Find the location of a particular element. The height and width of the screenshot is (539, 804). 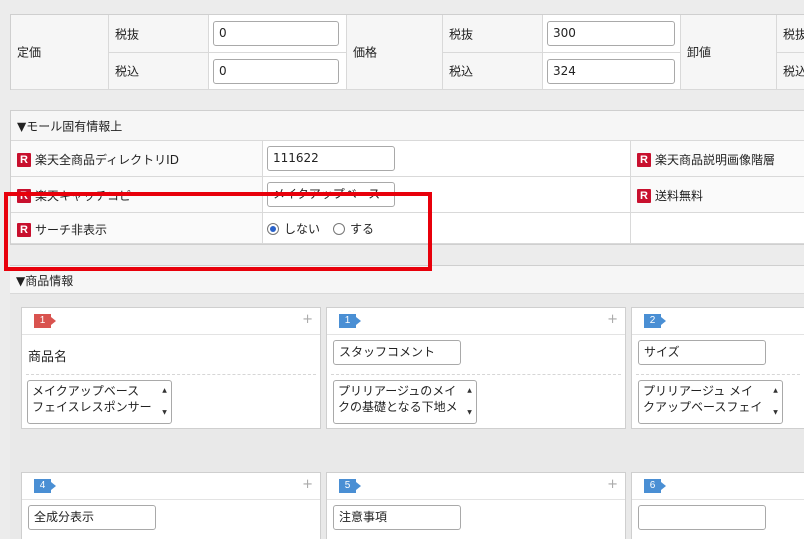

staff-comment-textarea: プリリアージュのメイ クの基礎となる下地メ ▲ ▼ is located at coordinates (405, 402).